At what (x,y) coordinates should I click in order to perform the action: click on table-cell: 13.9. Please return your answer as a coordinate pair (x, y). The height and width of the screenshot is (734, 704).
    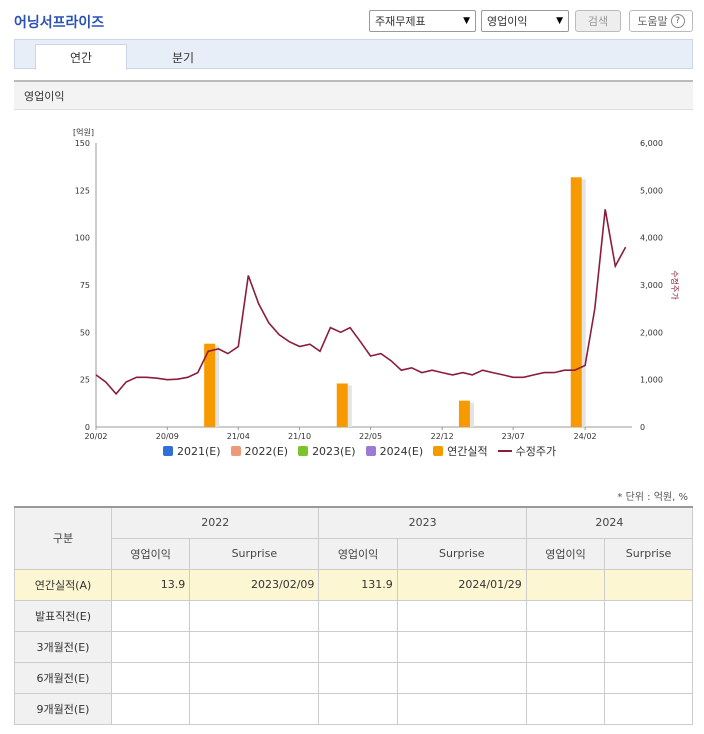
    Looking at the image, I should click on (150, 584).